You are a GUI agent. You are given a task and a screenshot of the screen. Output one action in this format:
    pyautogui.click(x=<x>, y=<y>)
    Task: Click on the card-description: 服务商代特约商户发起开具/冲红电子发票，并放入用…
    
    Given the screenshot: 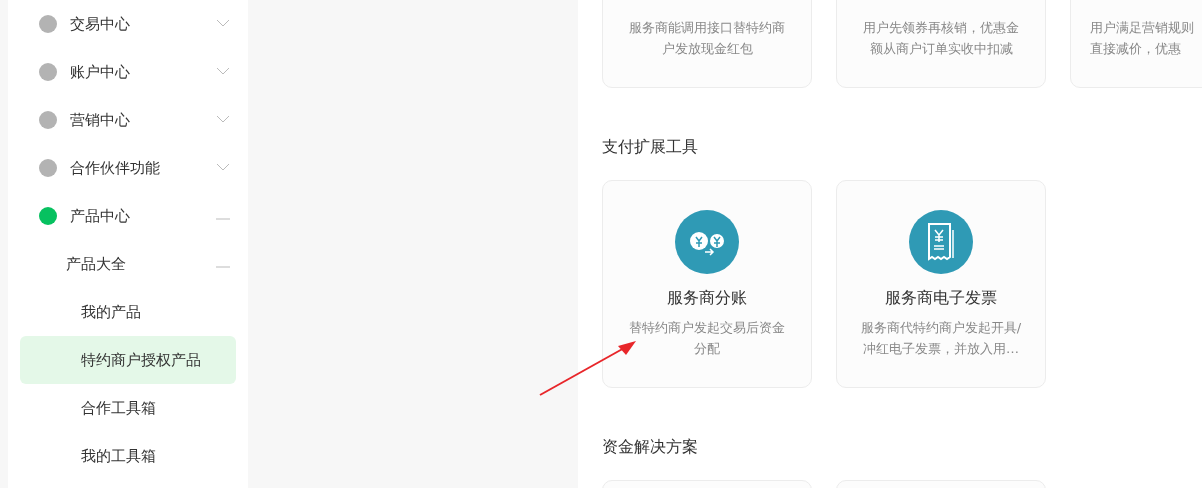 What is the action you would take?
    pyautogui.click(x=941, y=338)
    